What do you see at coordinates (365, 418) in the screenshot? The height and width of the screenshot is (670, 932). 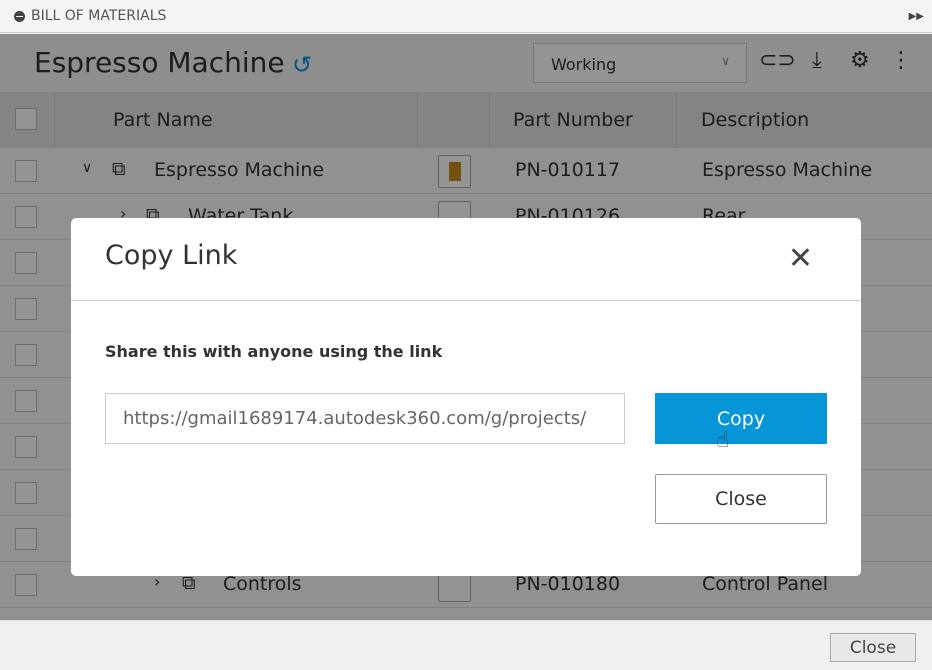 I see `link-input` at bounding box center [365, 418].